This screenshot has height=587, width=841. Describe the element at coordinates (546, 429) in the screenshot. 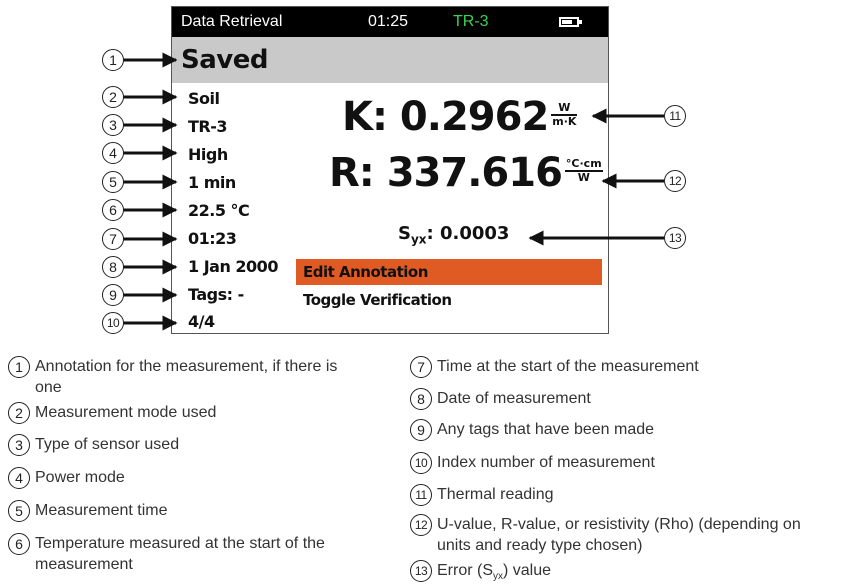

I see `legend-text-9: Any tags that have been made` at that location.